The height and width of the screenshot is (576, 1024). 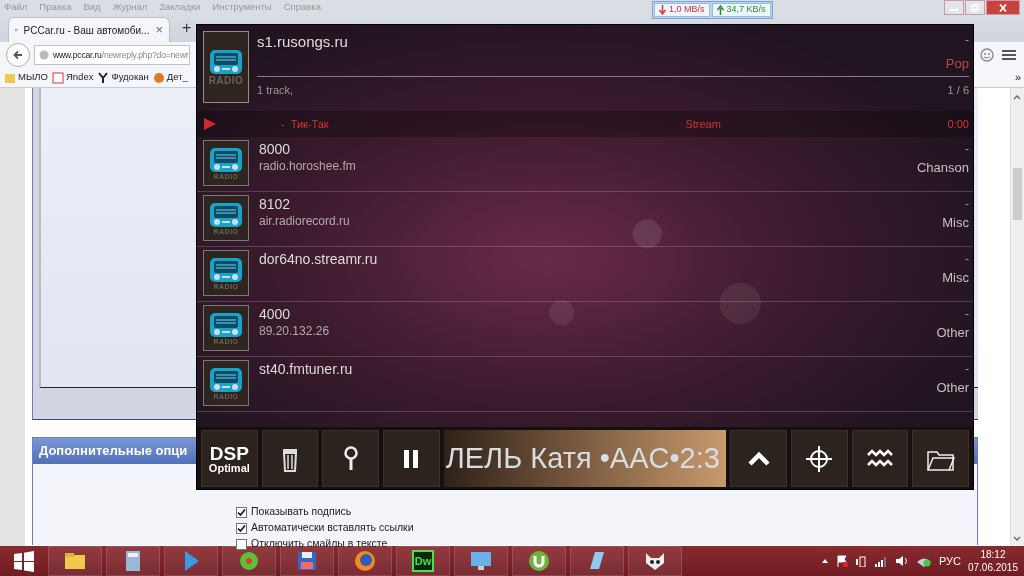 What do you see at coordinates (302, 42) in the screenshot?
I see `station-name: s1.rusongs.ru` at bounding box center [302, 42].